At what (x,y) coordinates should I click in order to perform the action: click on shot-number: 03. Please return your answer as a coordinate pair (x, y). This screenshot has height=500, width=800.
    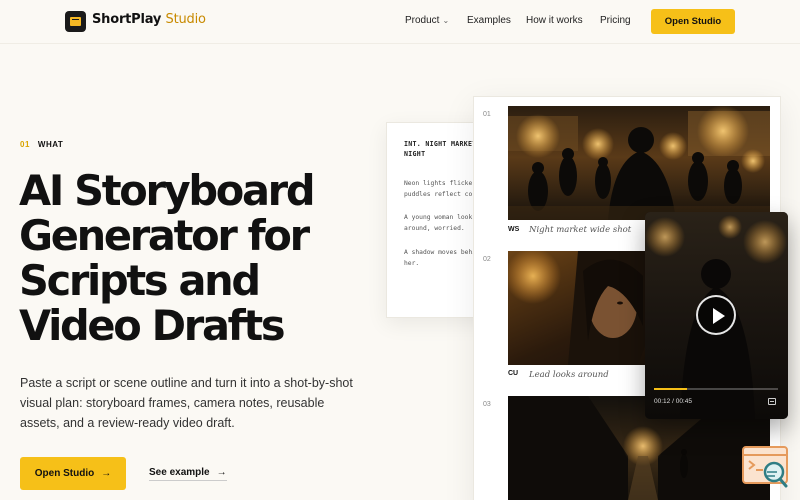
    Looking at the image, I should click on (487, 404).